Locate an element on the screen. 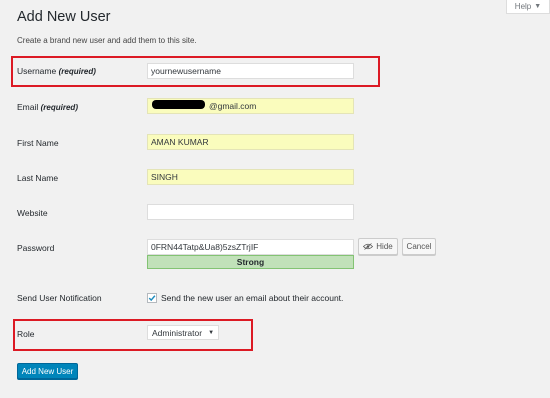 The image size is (550, 398). last-name-input: SINGH is located at coordinates (250, 177).